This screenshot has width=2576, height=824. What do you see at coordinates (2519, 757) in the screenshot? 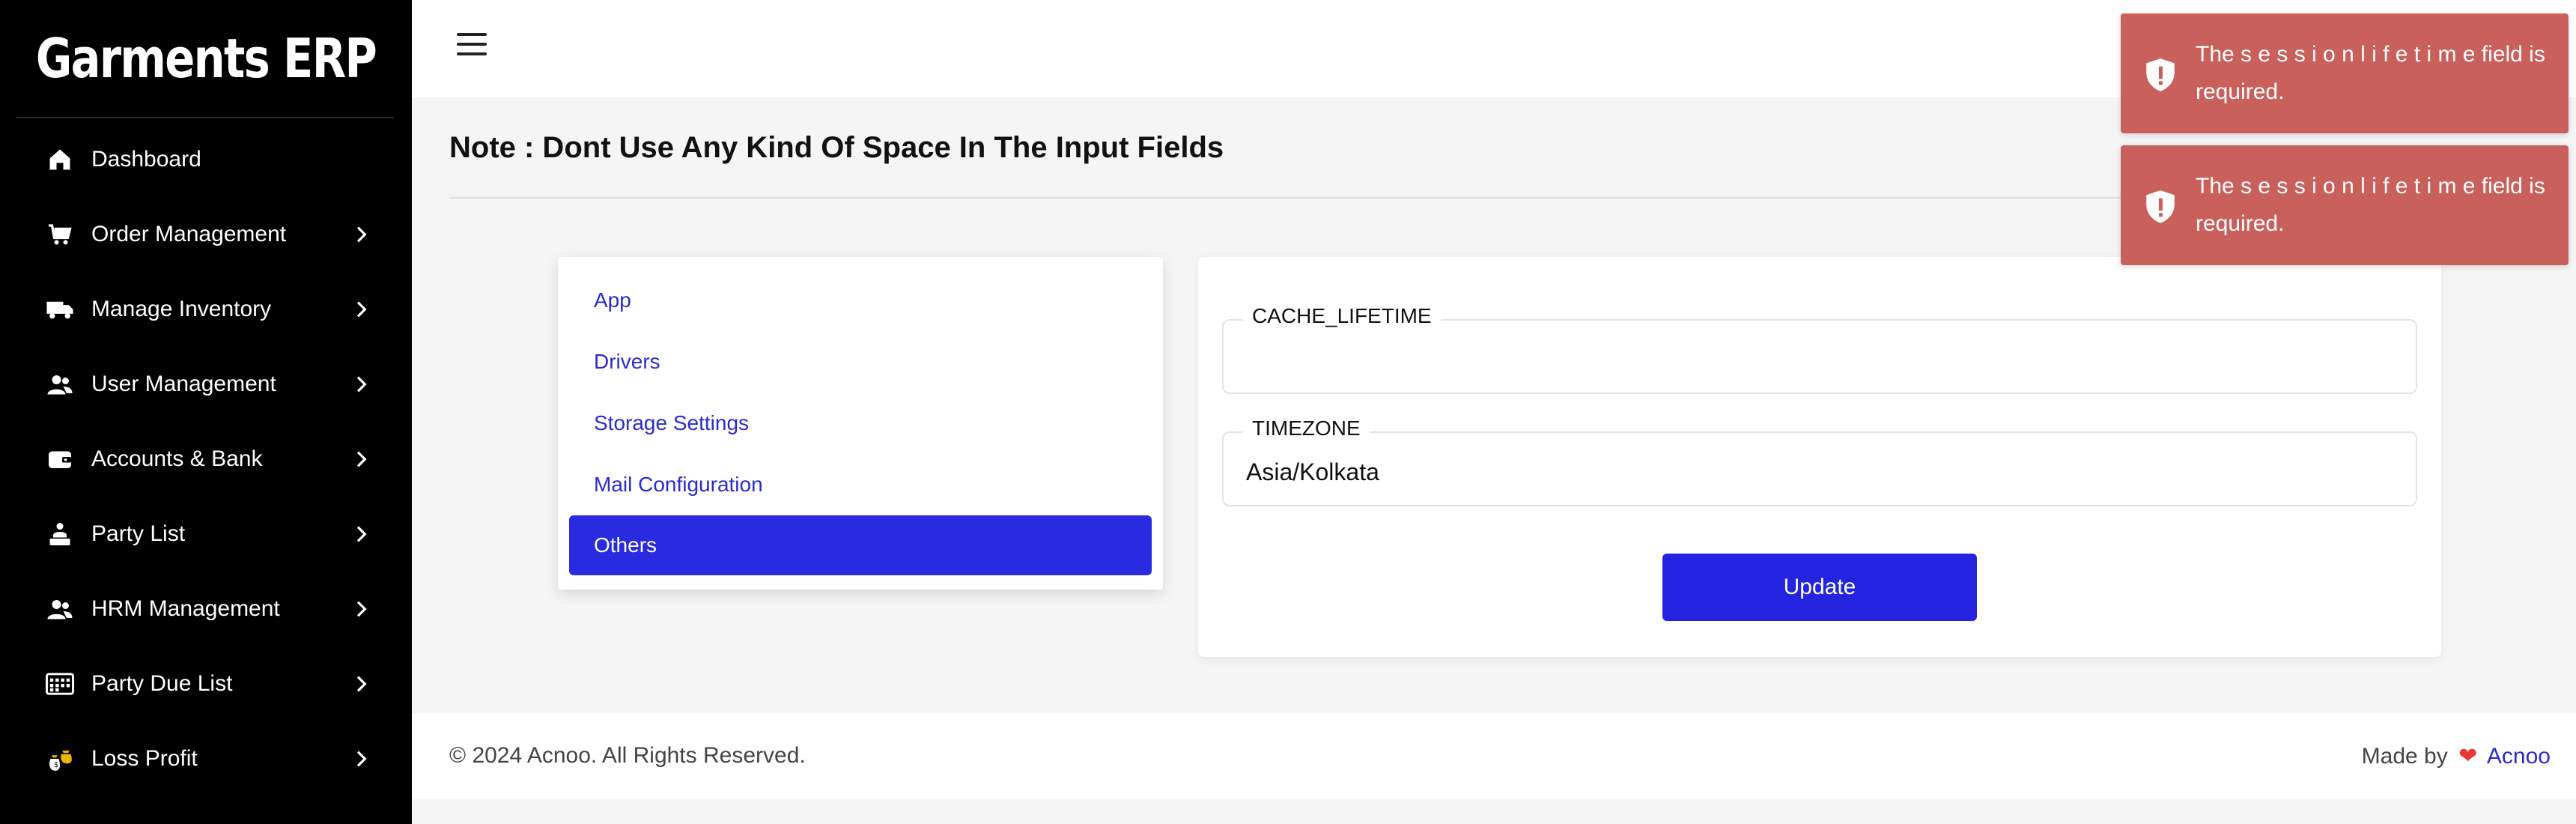
I see `acnoo-link: Acnoo` at bounding box center [2519, 757].